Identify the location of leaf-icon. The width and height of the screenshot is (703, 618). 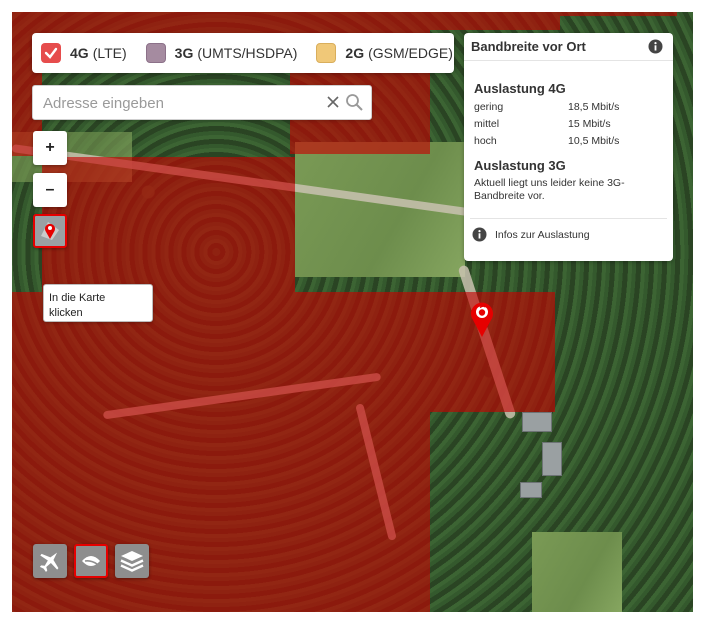
(91, 561).